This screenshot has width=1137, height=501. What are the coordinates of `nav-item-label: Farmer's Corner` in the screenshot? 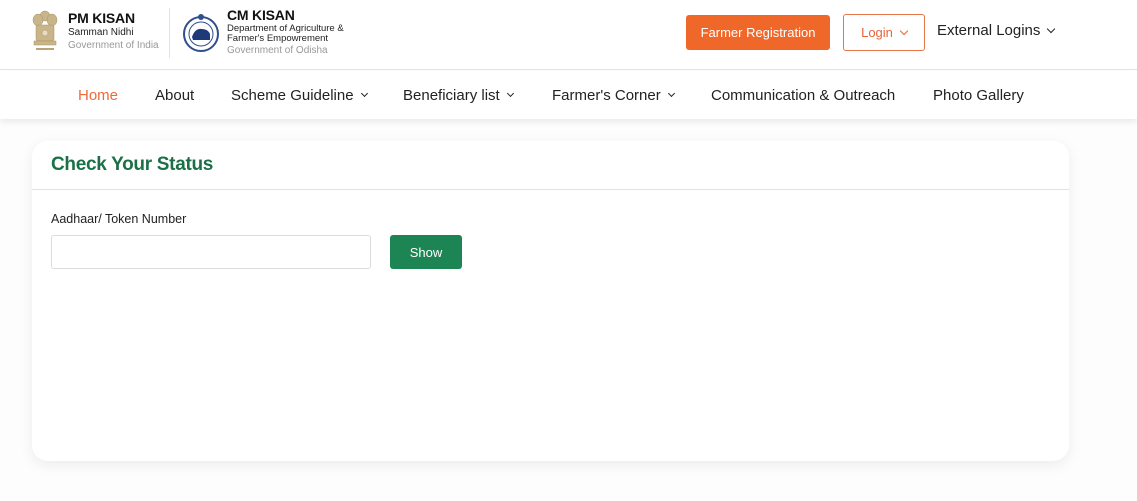 It's located at (606, 95).